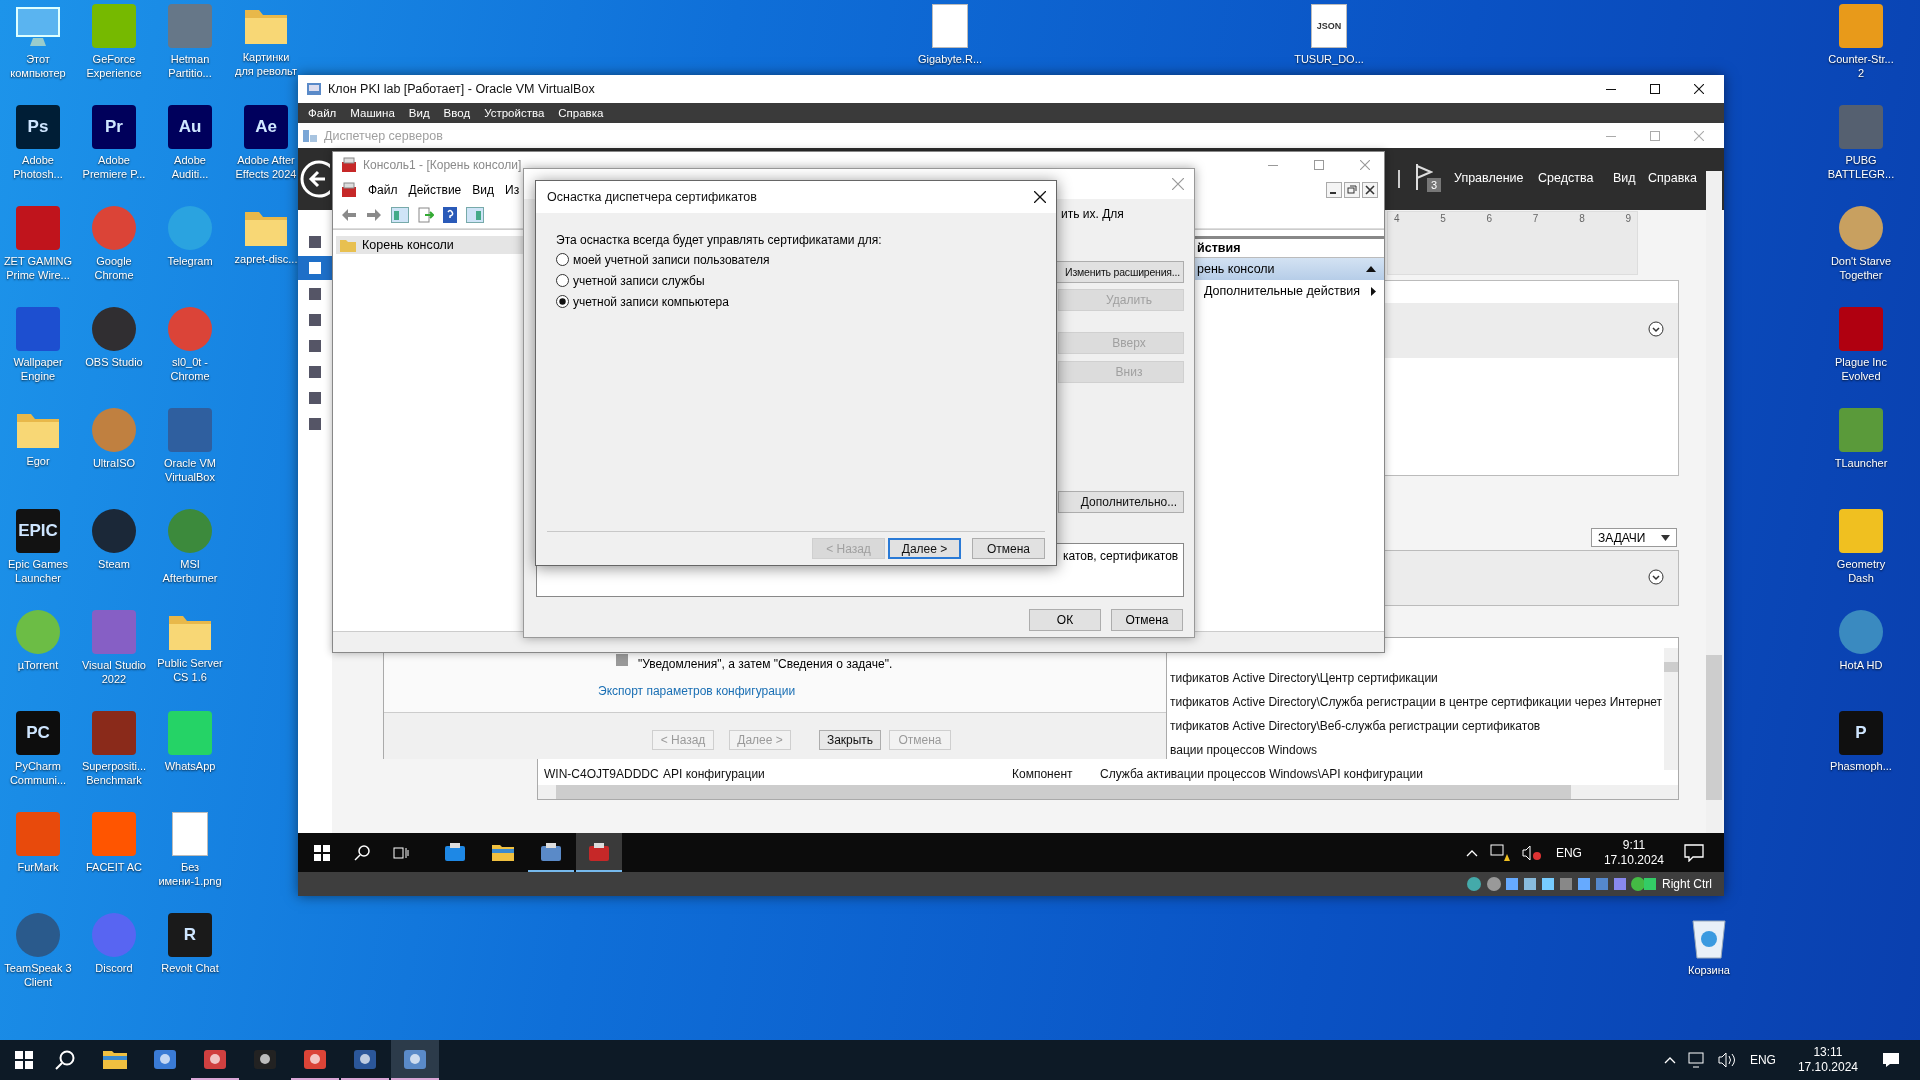 The height and width of the screenshot is (1080, 1920). Describe the element at coordinates (190, 766) in the screenshot. I see `icon-label: WhatsApp` at that location.